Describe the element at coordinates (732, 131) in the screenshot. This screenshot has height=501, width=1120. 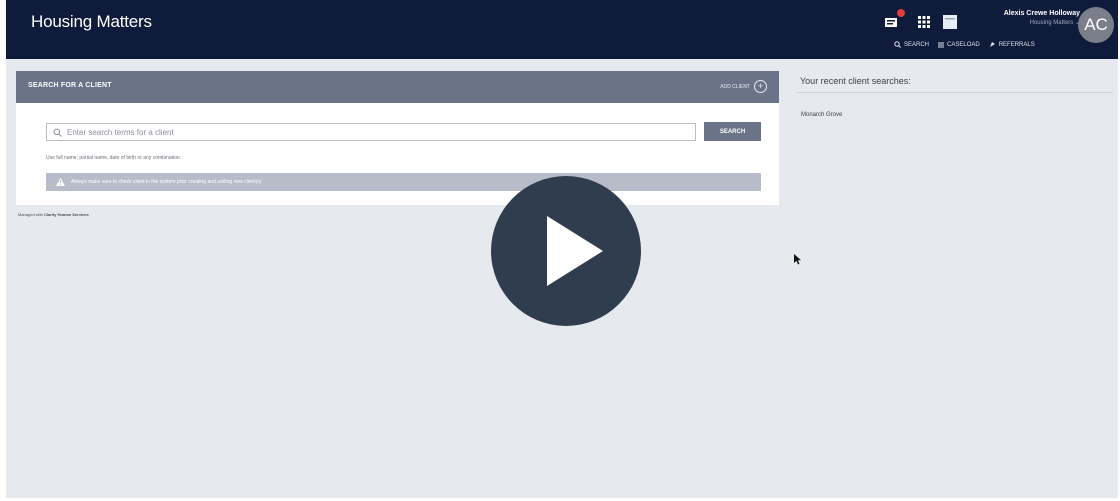
I see `search-button: SEARCH` at that location.